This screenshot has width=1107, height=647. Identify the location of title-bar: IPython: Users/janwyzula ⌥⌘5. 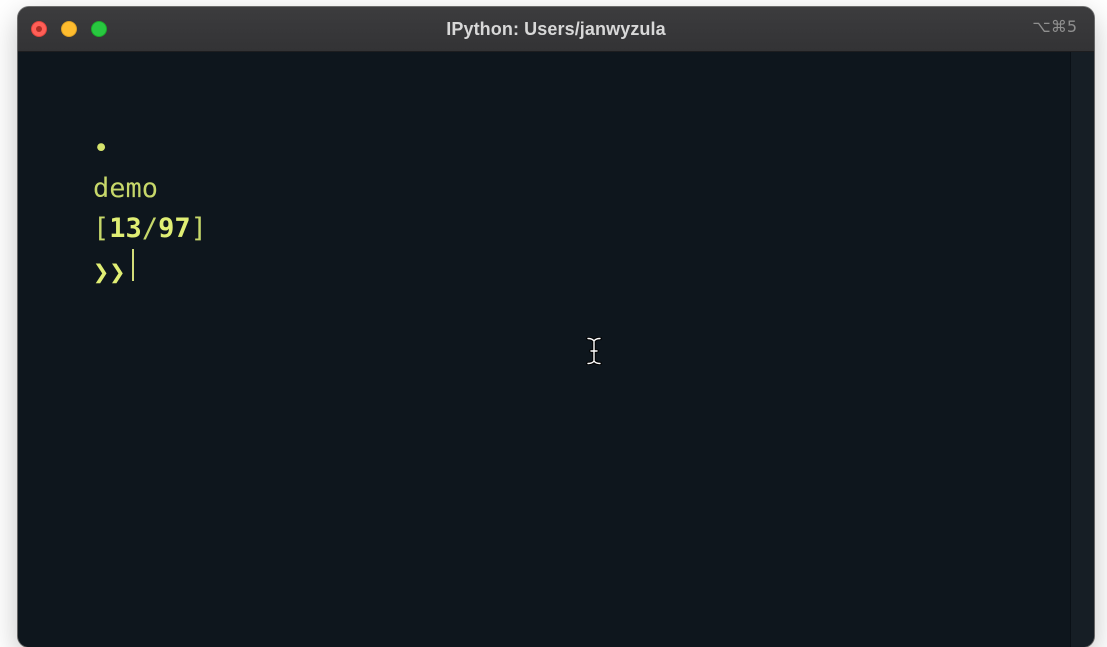
(556, 29).